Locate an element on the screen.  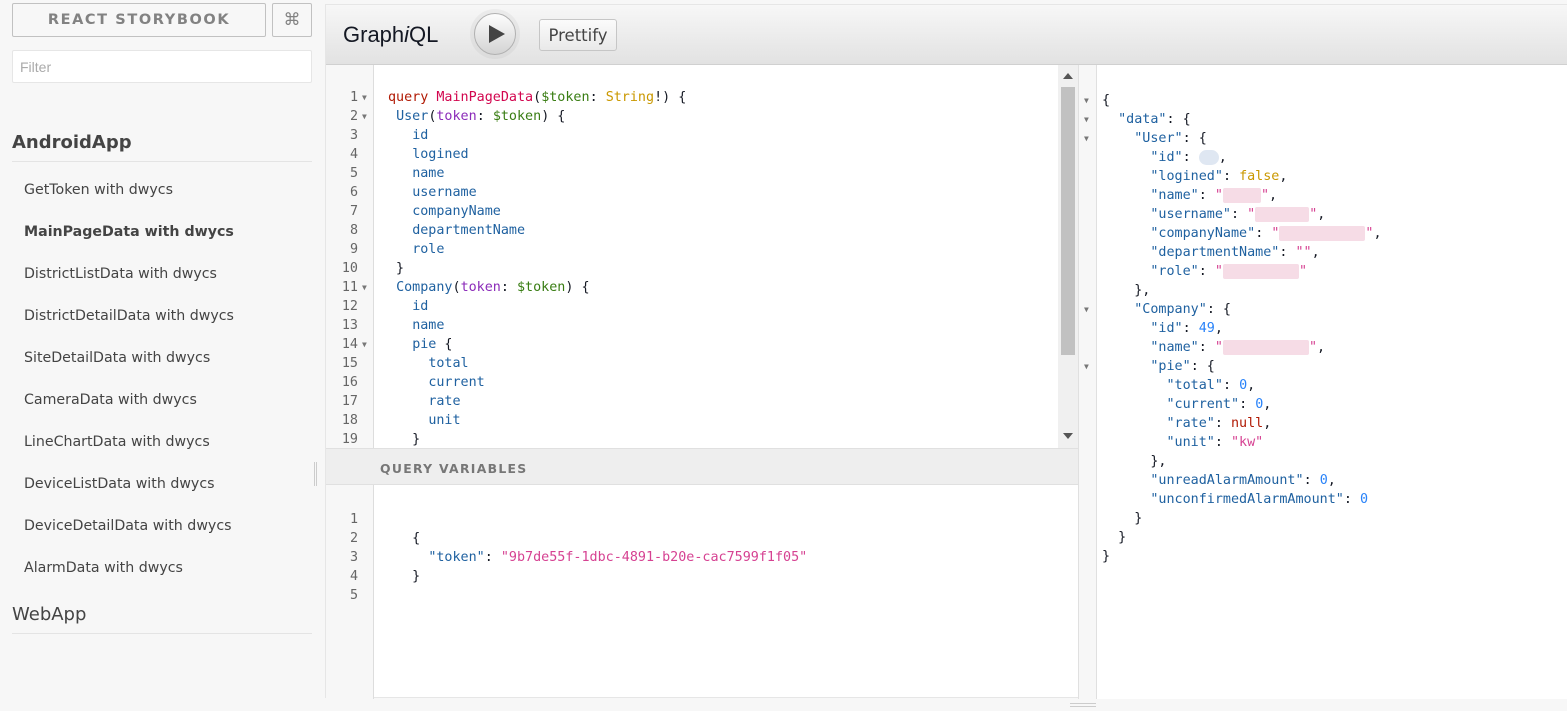
execute-query-button is located at coordinates (495, 34).